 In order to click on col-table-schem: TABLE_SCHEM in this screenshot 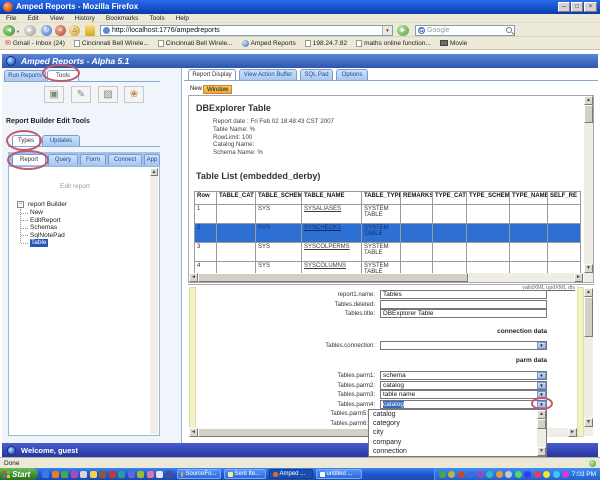, I will do `click(278, 198)`.